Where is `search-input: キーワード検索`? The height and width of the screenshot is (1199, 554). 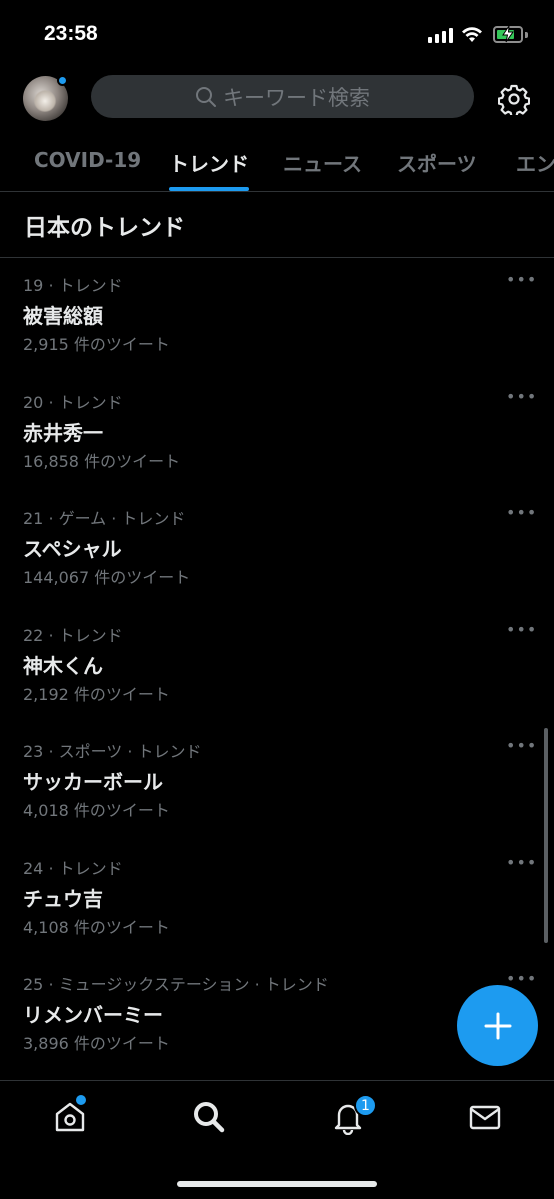 search-input: キーワード検索 is located at coordinates (282, 96).